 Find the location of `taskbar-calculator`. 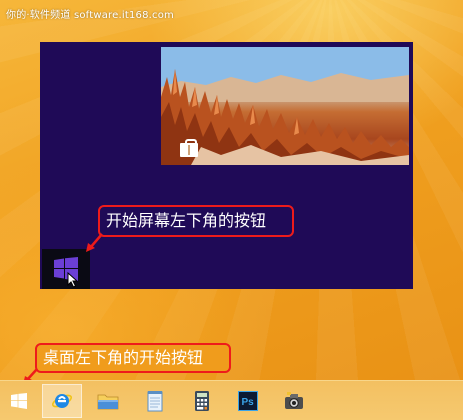

taskbar-calculator is located at coordinates (202, 401).